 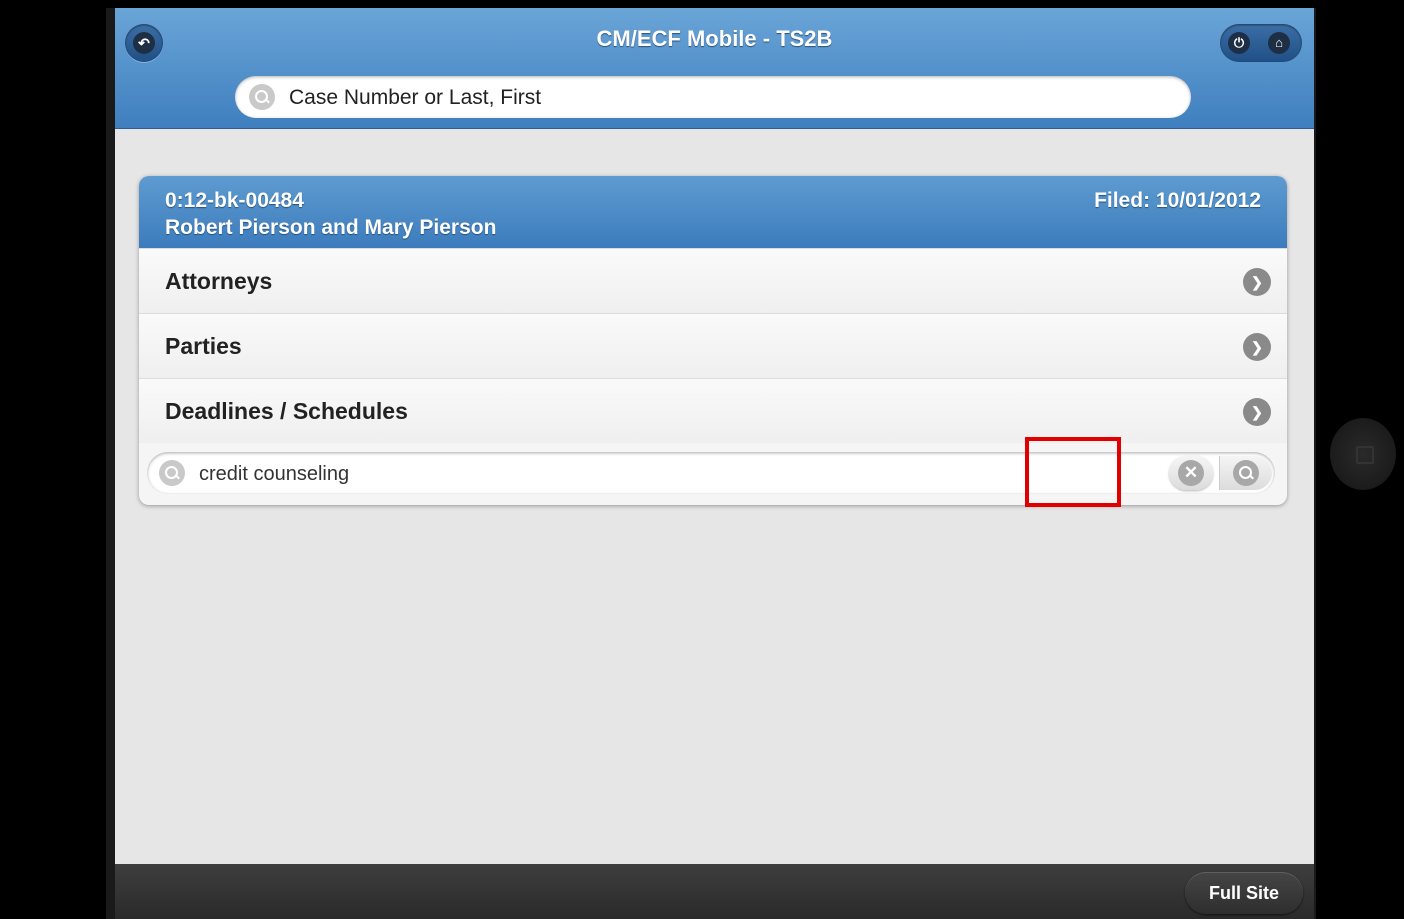 What do you see at coordinates (713, 345) in the screenshot?
I see `list-item-parties: Parties ❯` at bounding box center [713, 345].